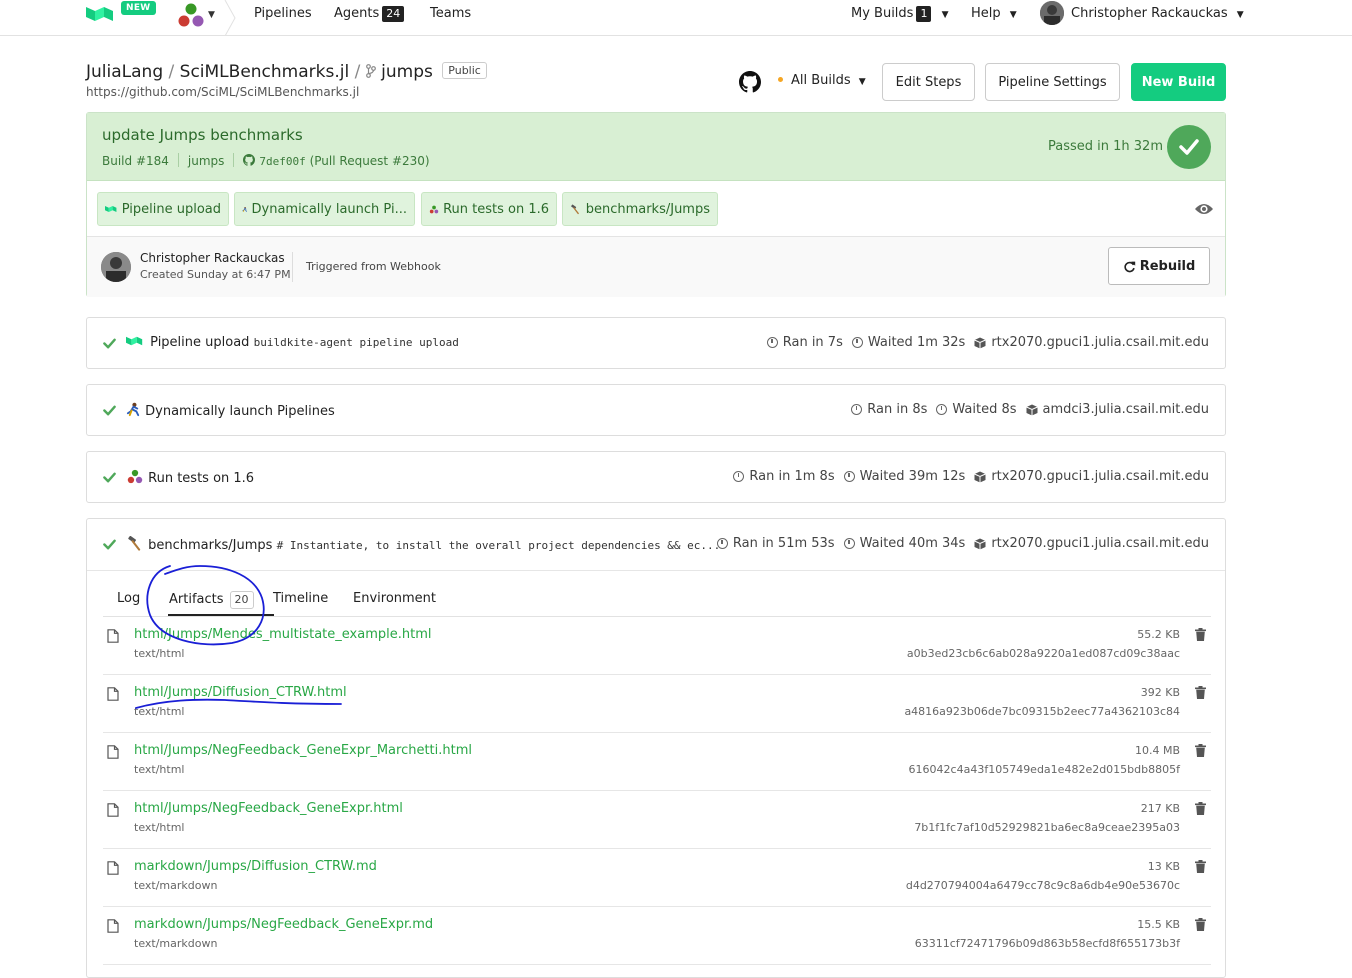  I want to click on tab-environment: Environment, so click(394, 598).